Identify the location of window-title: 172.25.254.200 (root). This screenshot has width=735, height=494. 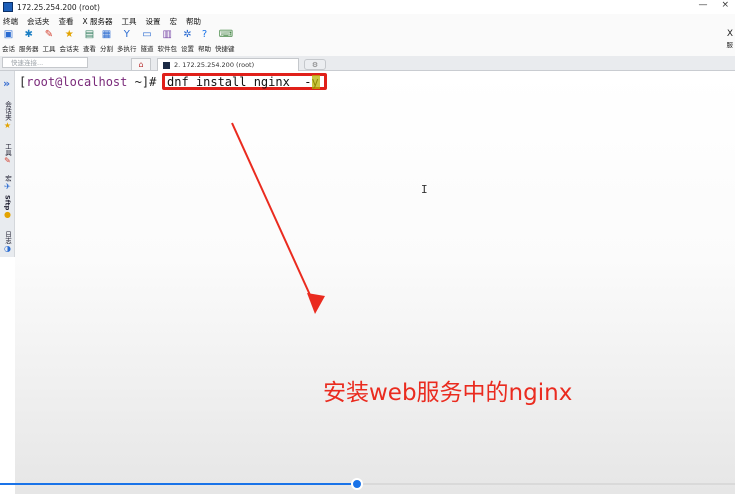
(58, 7).